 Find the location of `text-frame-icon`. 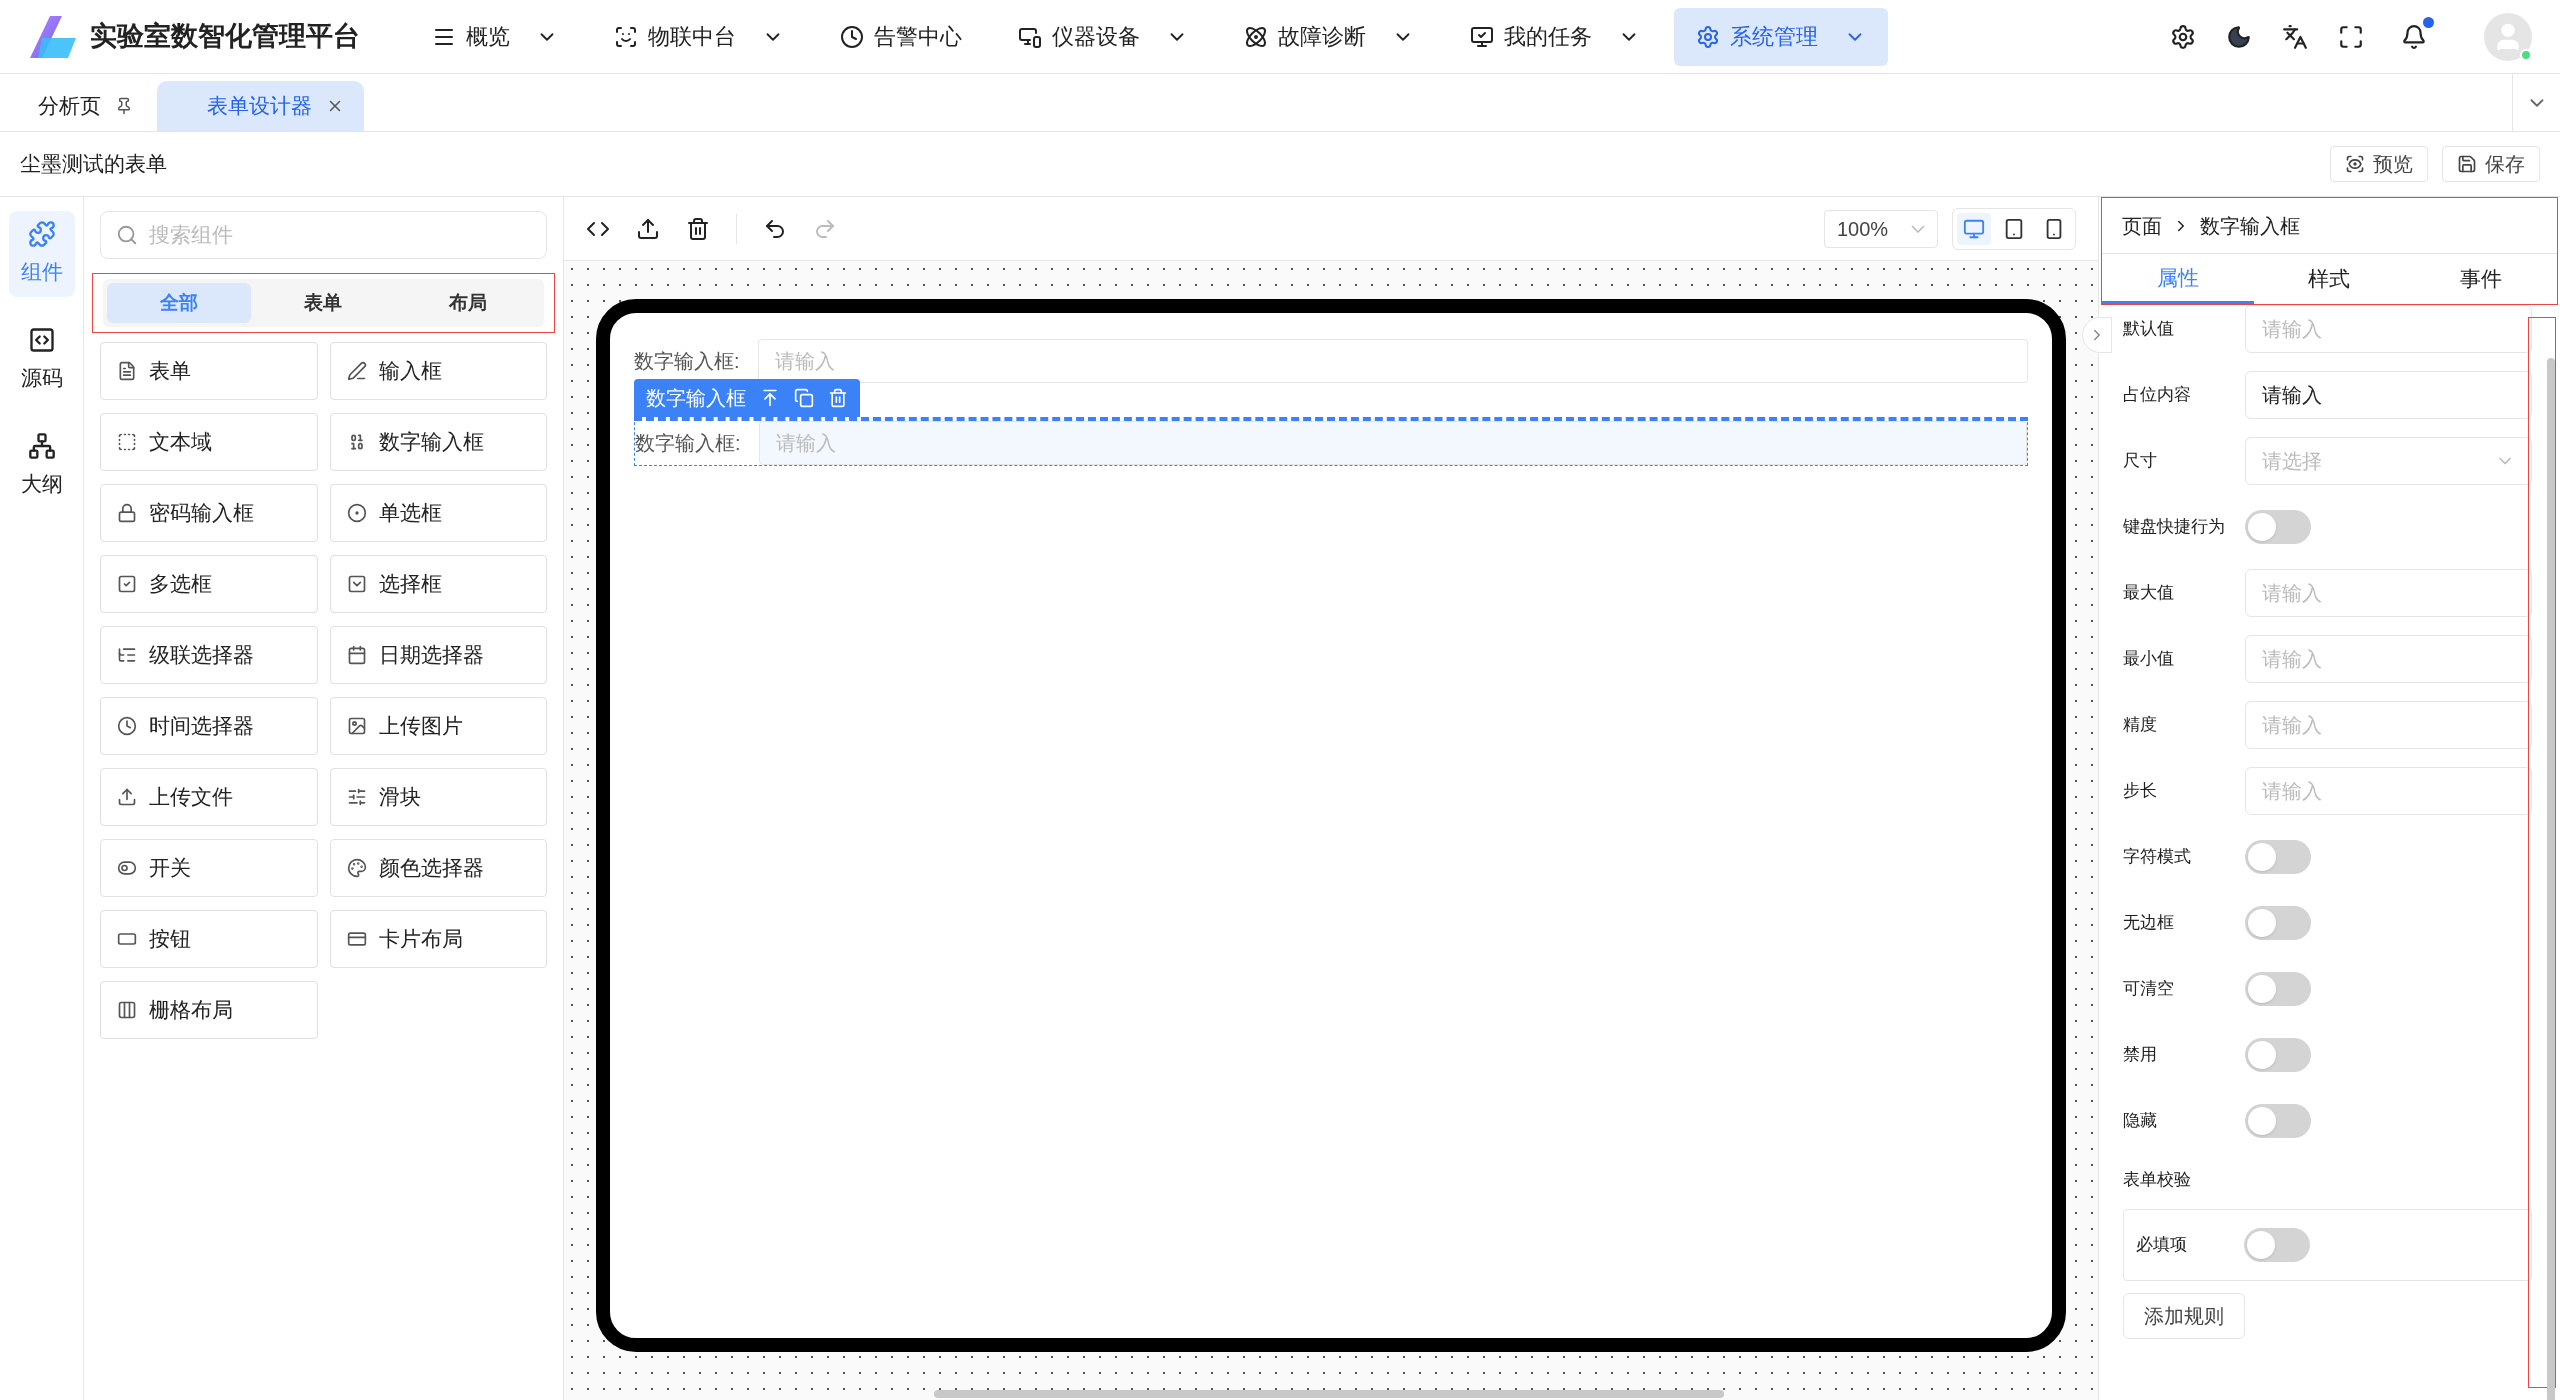

text-frame-icon is located at coordinates (127, 442).